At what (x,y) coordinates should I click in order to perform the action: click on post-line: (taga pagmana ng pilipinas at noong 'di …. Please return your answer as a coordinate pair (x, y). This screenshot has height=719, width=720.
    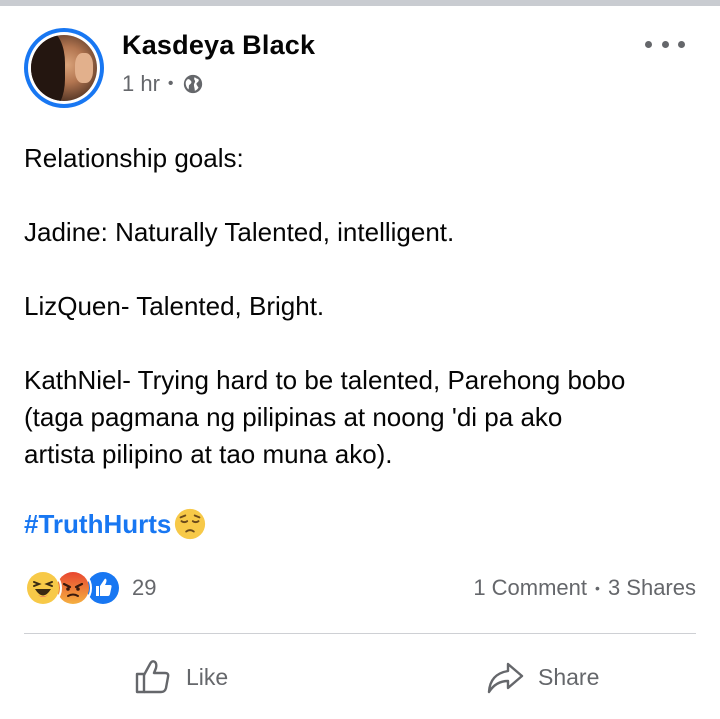
    Looking at the image, I should click on (293, 417).